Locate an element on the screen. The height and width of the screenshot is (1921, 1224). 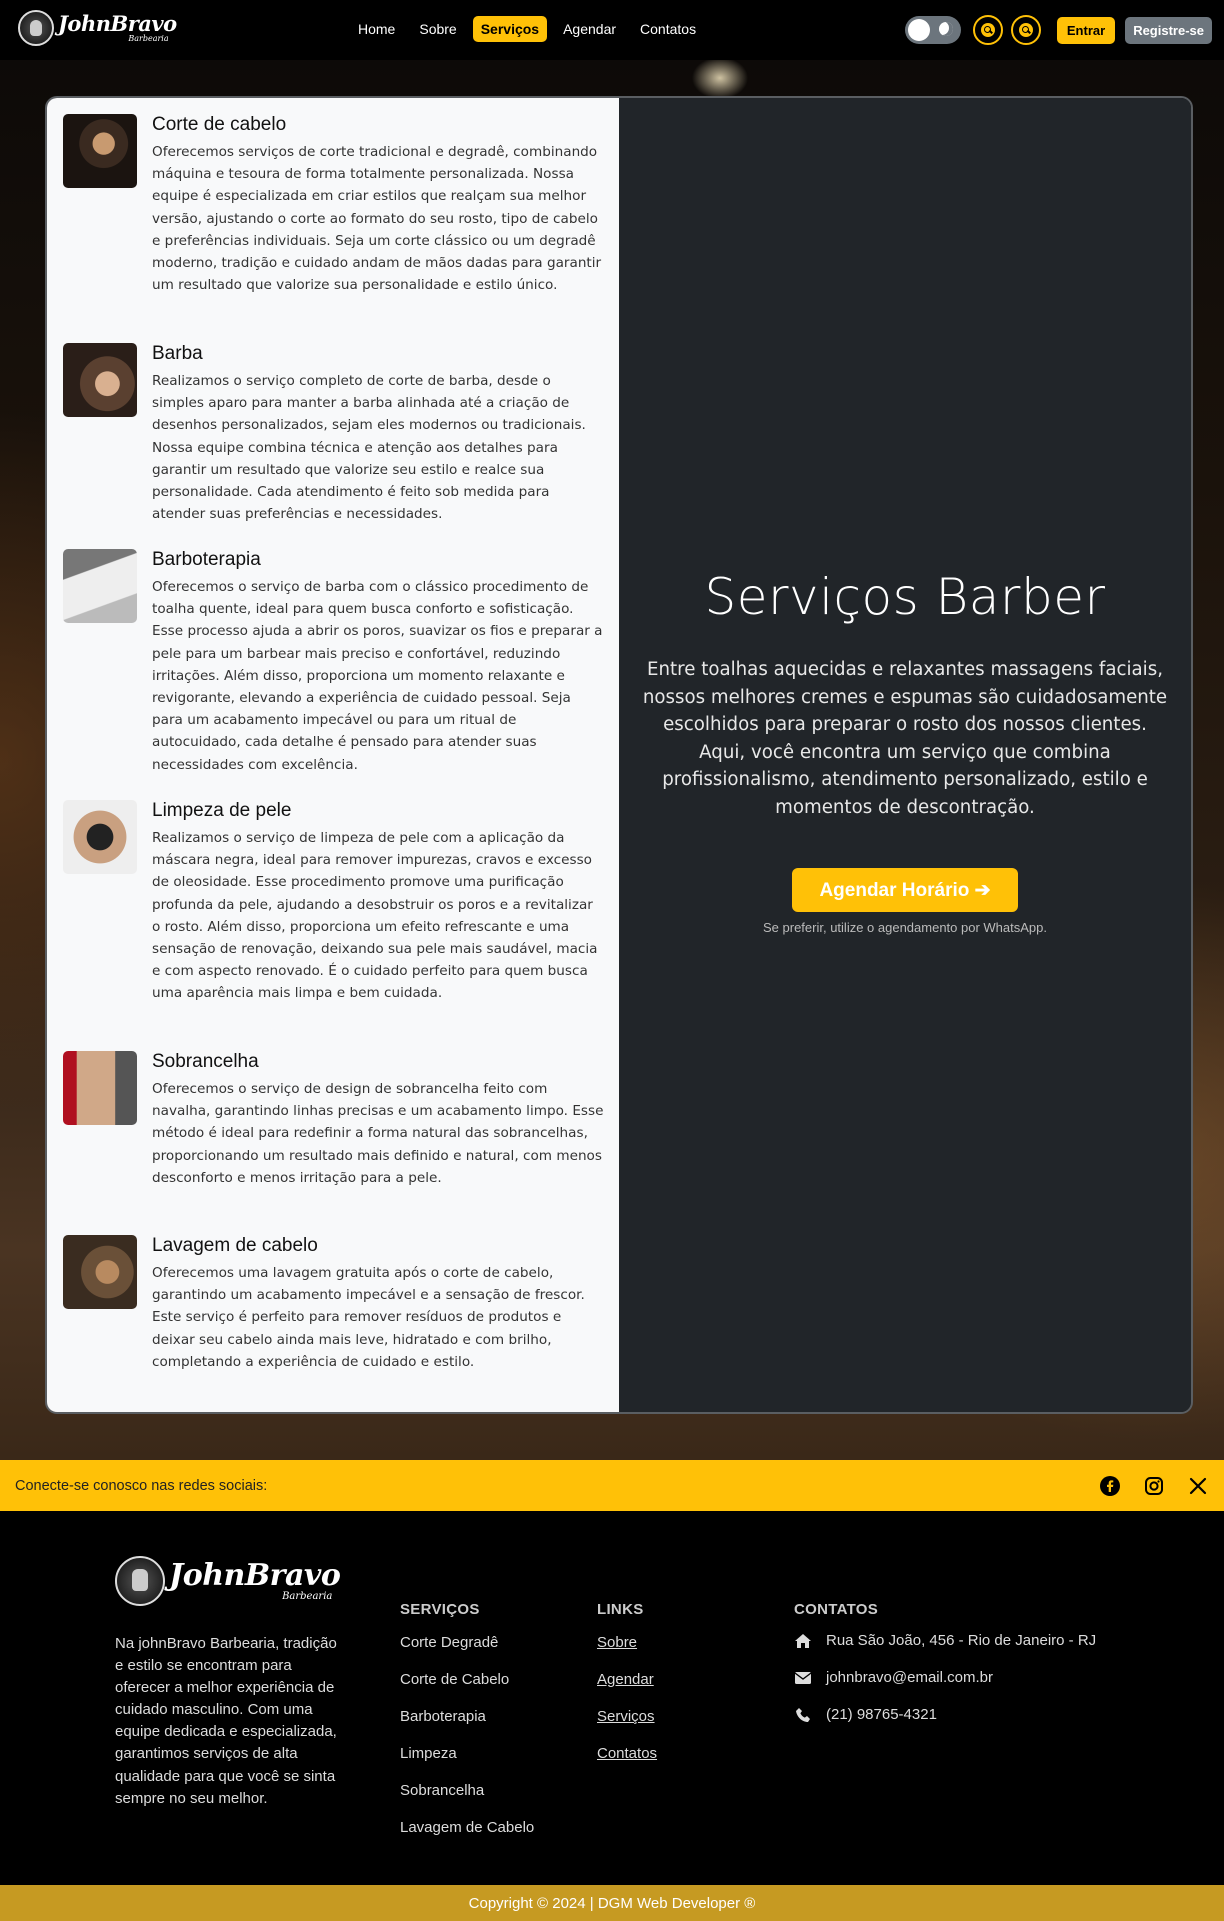
facebook-icon is located at coordinates (1110, 1486).